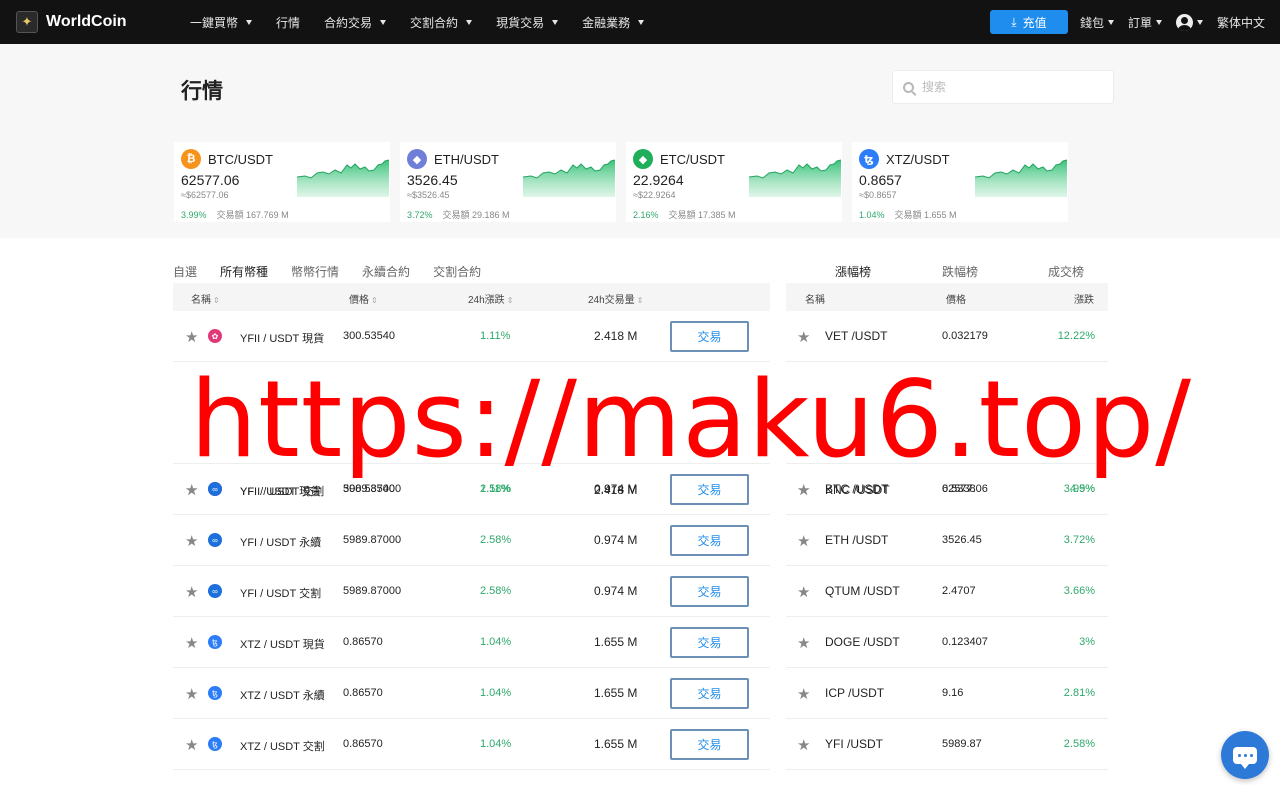  I want to click on col-price: 價格 ⇕, so click(363, 298).